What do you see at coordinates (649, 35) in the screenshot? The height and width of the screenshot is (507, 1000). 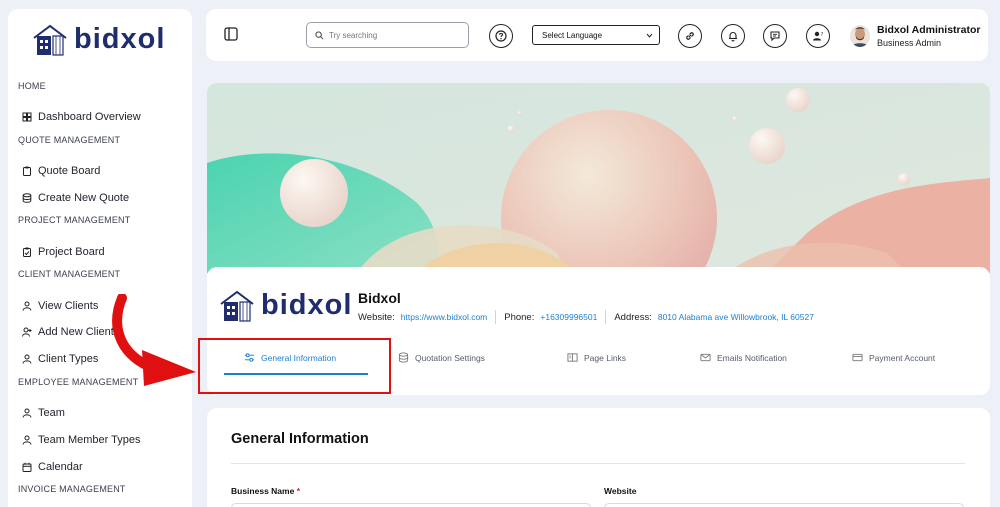 I see `chevron-down-icon` at bounding box center [649, 35].